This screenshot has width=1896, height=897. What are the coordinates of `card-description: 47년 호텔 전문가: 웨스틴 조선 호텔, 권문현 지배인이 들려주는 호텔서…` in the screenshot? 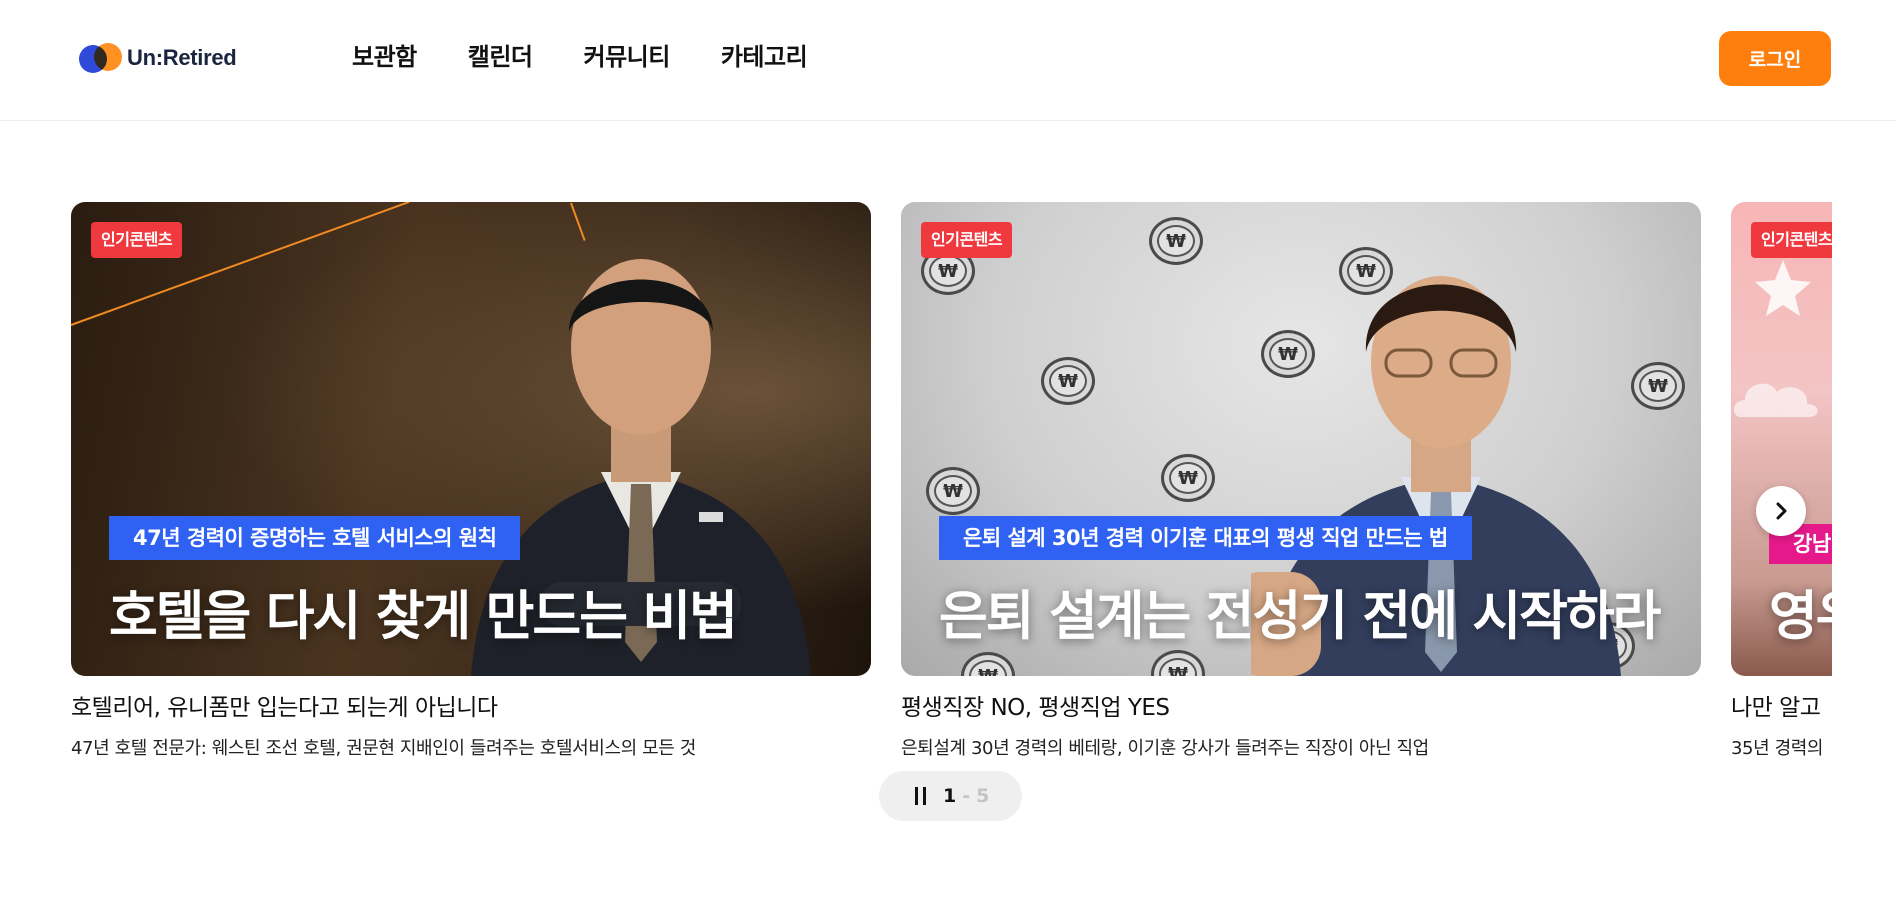 It's located at (383, 748).